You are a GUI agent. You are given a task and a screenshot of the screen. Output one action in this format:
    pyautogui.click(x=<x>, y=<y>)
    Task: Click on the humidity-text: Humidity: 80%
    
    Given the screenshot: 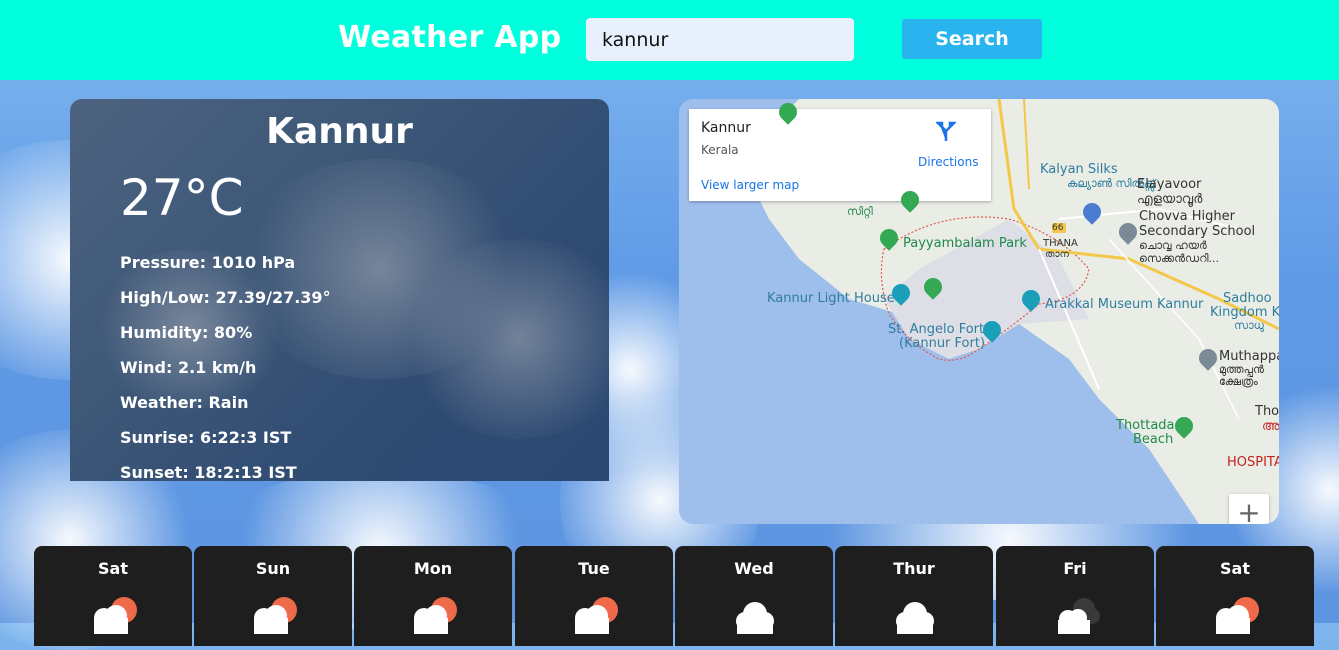 What is the action you would take?
    pyautogui.click(x=186, y=332)
    